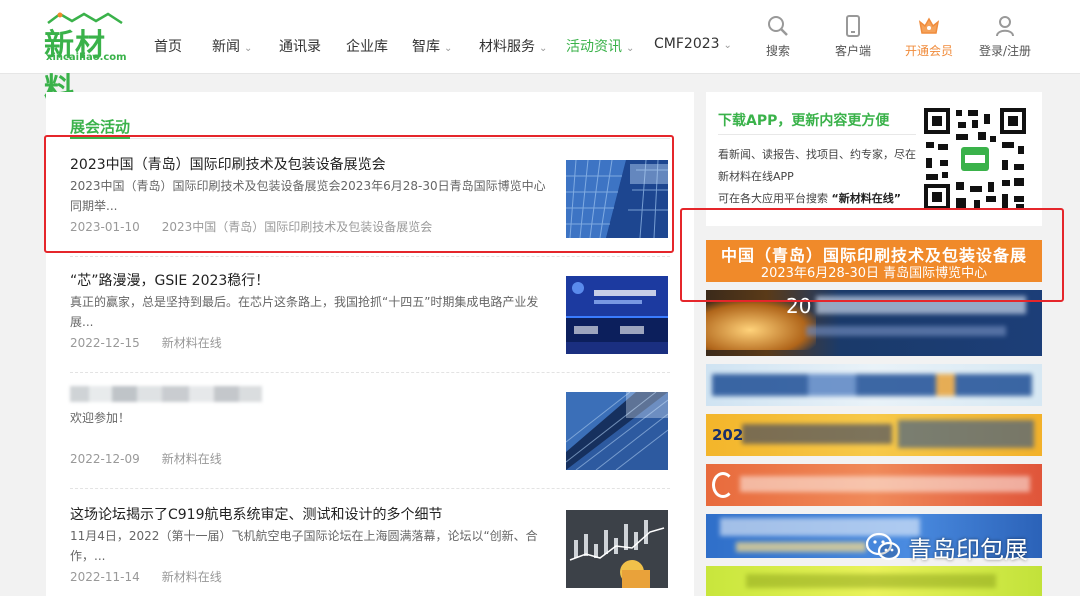  I want to click on app-search-prefix: 可在各大应用平台搜索, so click(773, 198).